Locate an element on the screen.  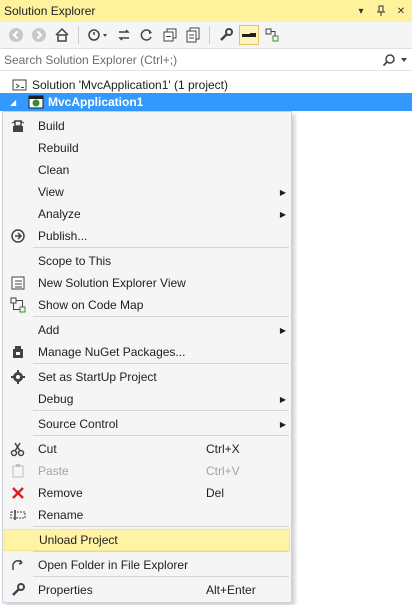
auto-hide-pin-button is located at coordinates (381, 11).